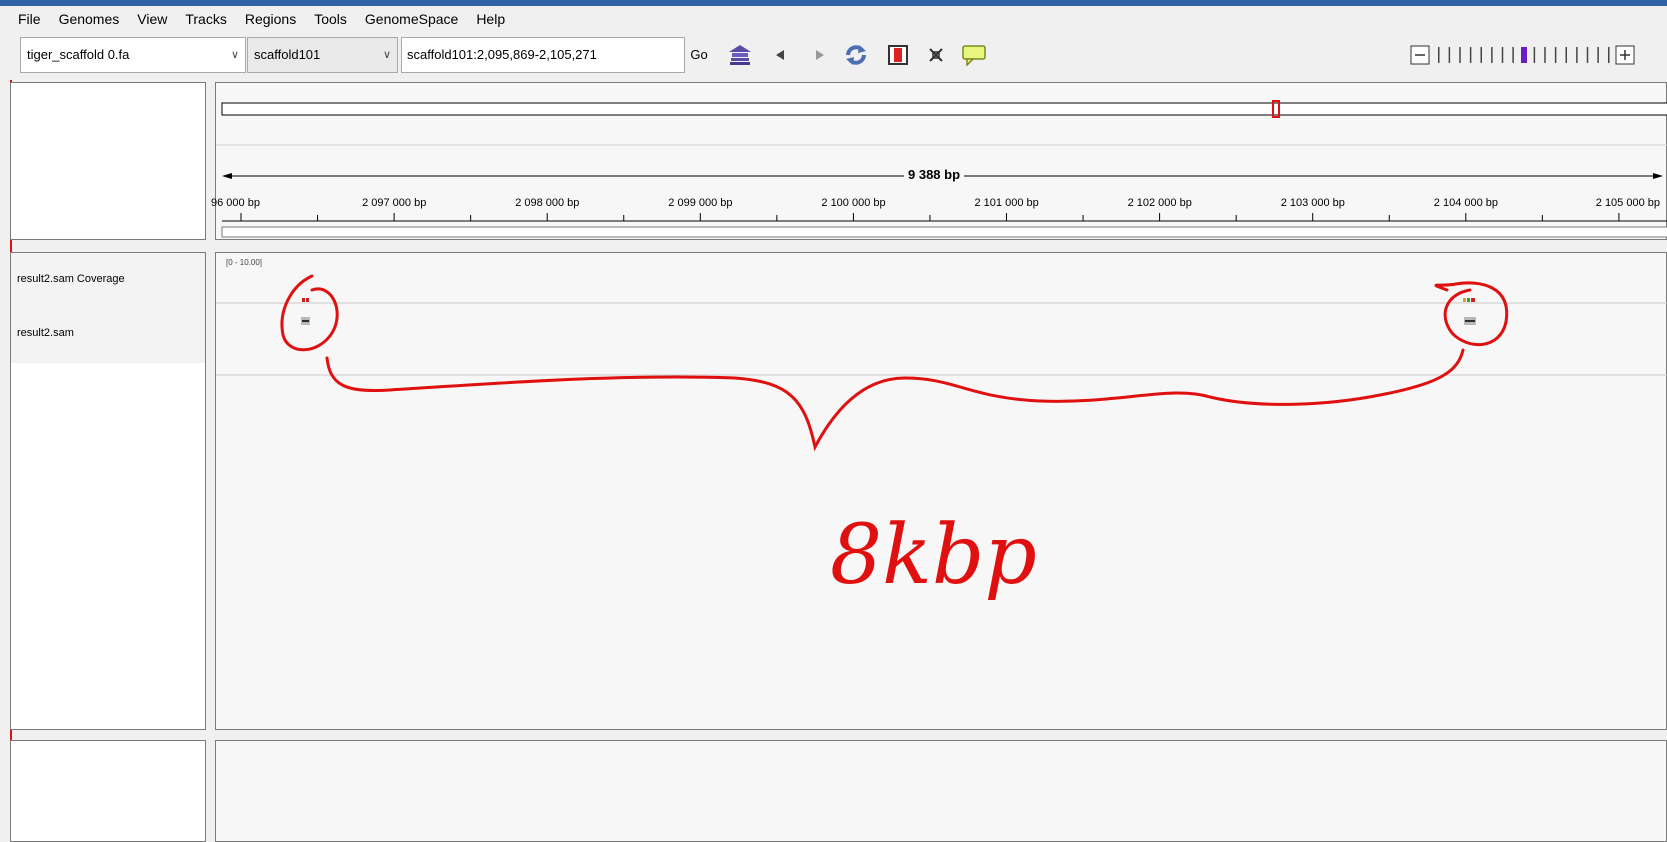 This screenshot has width=1667, height=842. Describe the element at coordinates (133, 55) in the screenshot. I see `genome-dropdown: tiger_scaffold 0.fa ∨` at that location.